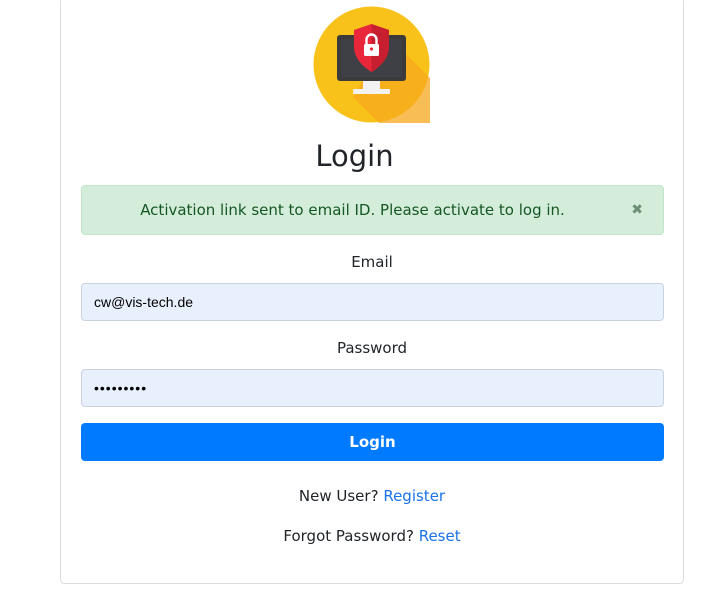 Image resolution: width=709 pixels, height=595 pixels. What do you see at coordinates (372, 302) in the screenshot?
I see `email-field` at bounding box center [372, 302].